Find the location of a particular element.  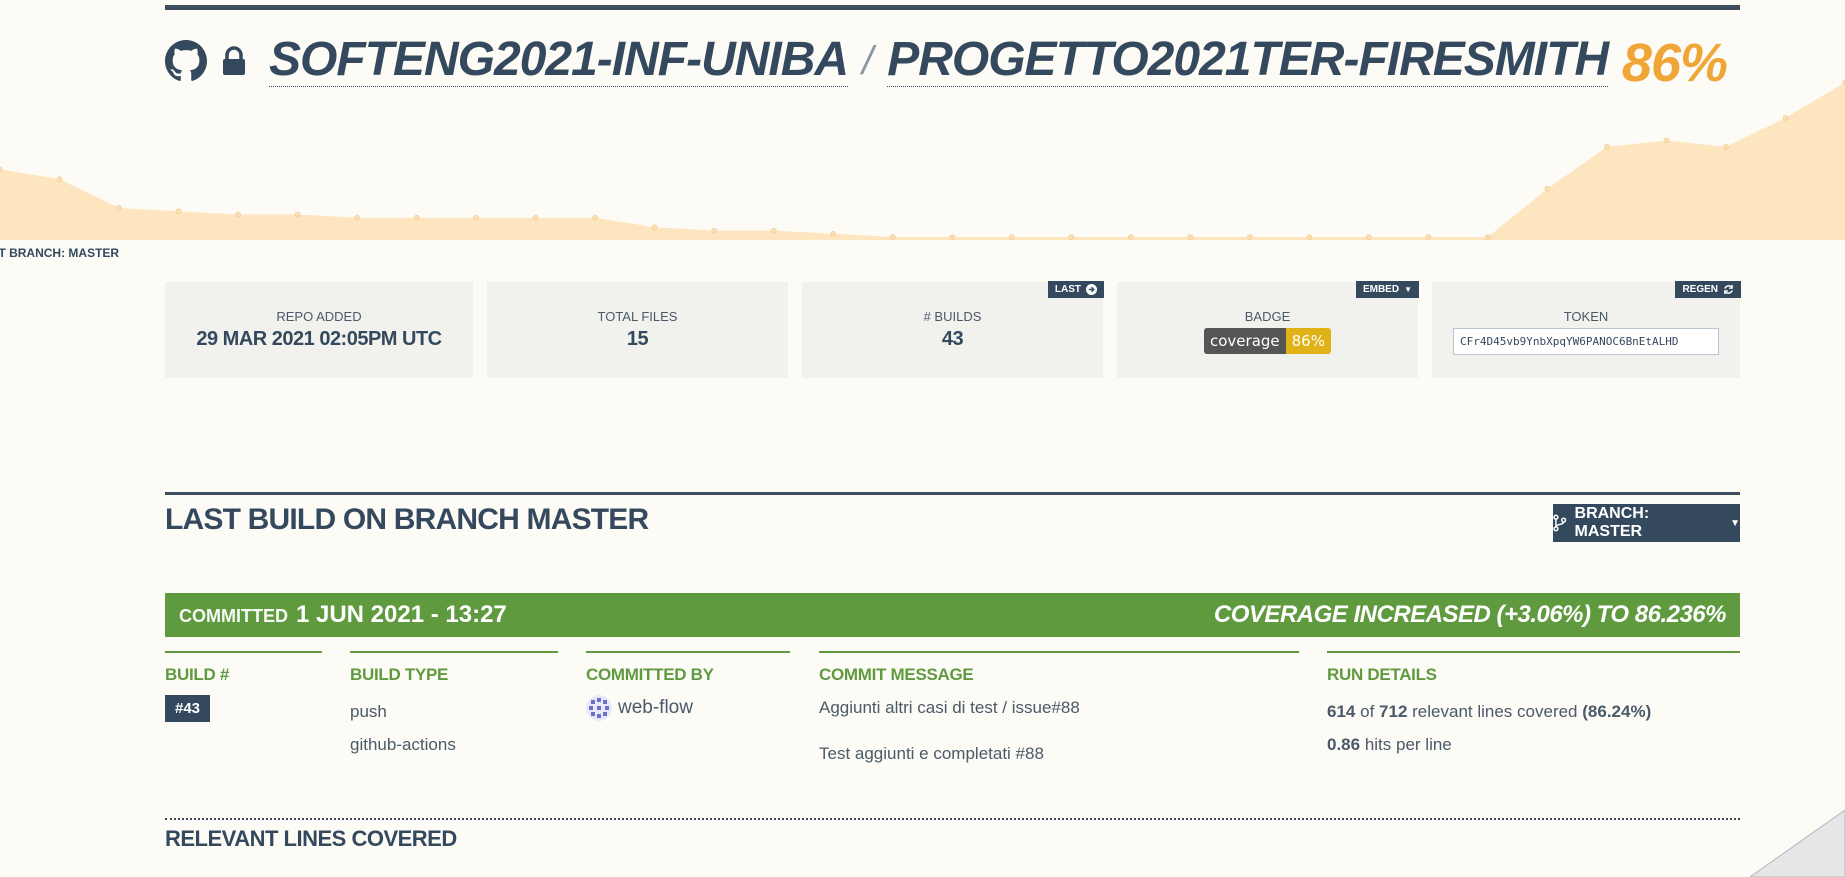

committer-name: web-flow is located at coordinates (655, 708).